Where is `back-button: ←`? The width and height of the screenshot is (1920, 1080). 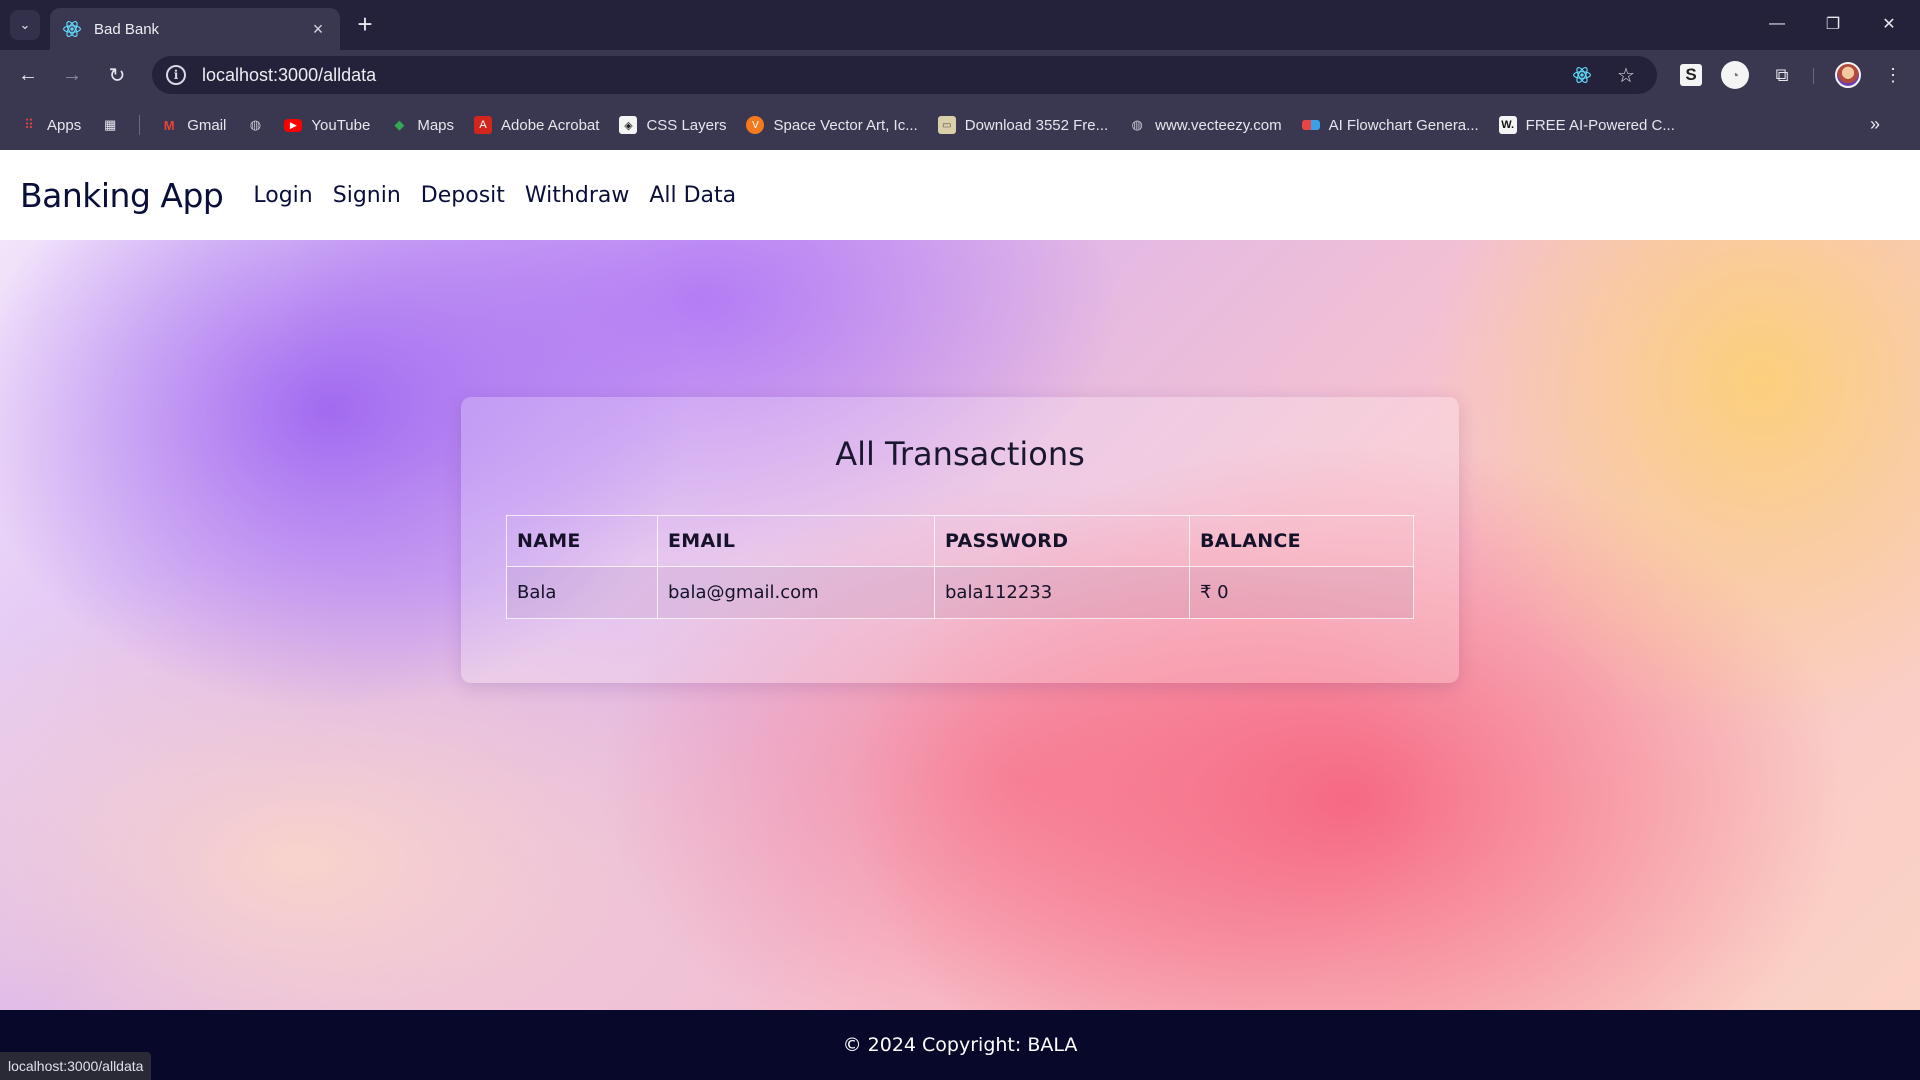 back-button: ← is located at coordinates (28, 75).